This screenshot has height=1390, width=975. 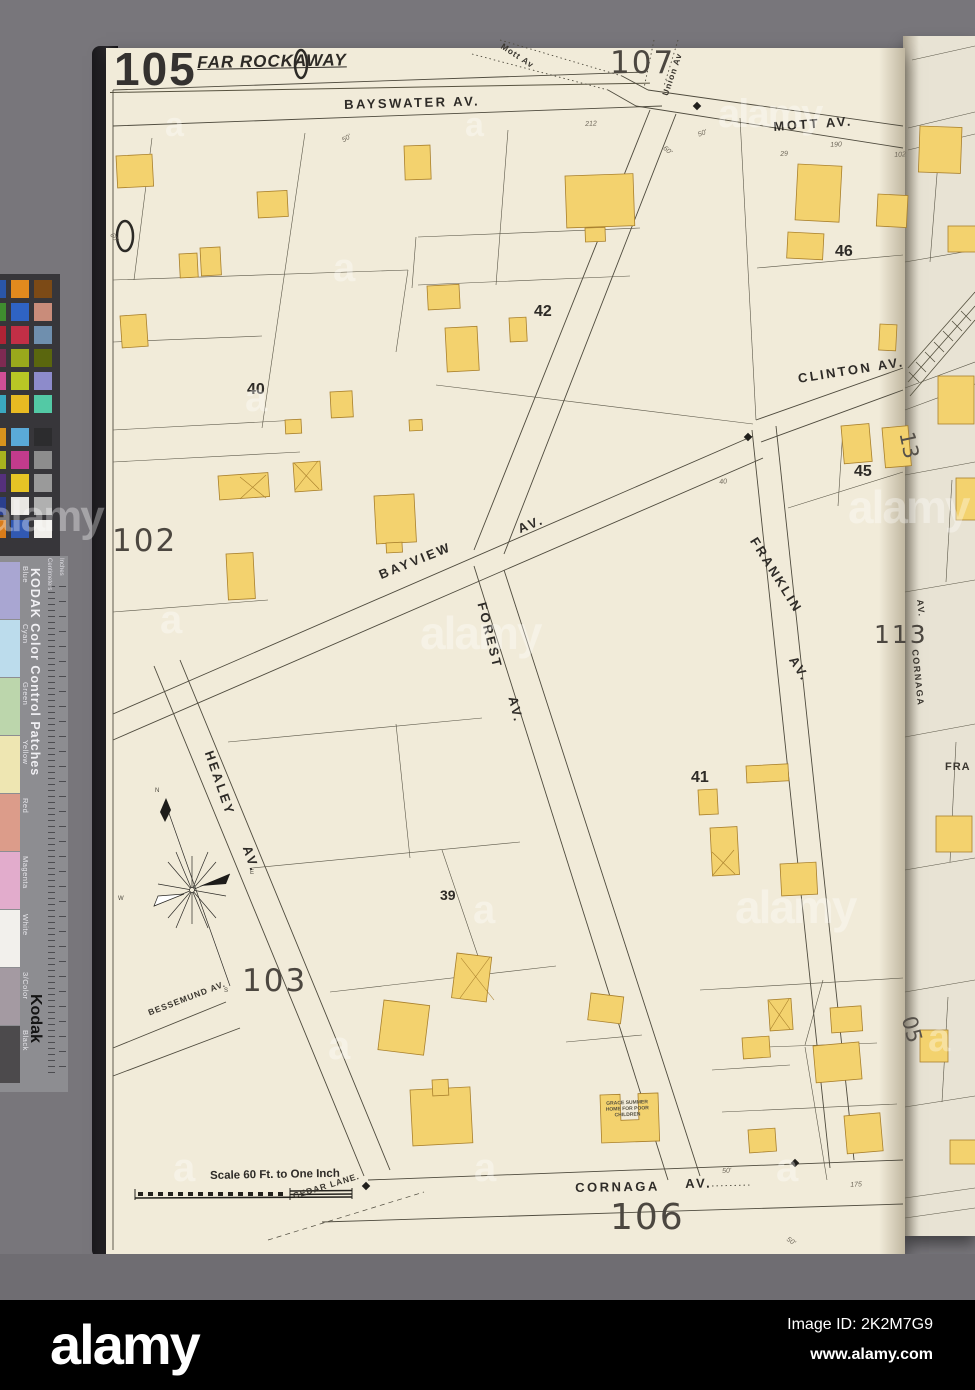 What do you see at coordinates (723, 482) in the screenshot?
I see `dim-40: 40` at bounding box center [723, 482].